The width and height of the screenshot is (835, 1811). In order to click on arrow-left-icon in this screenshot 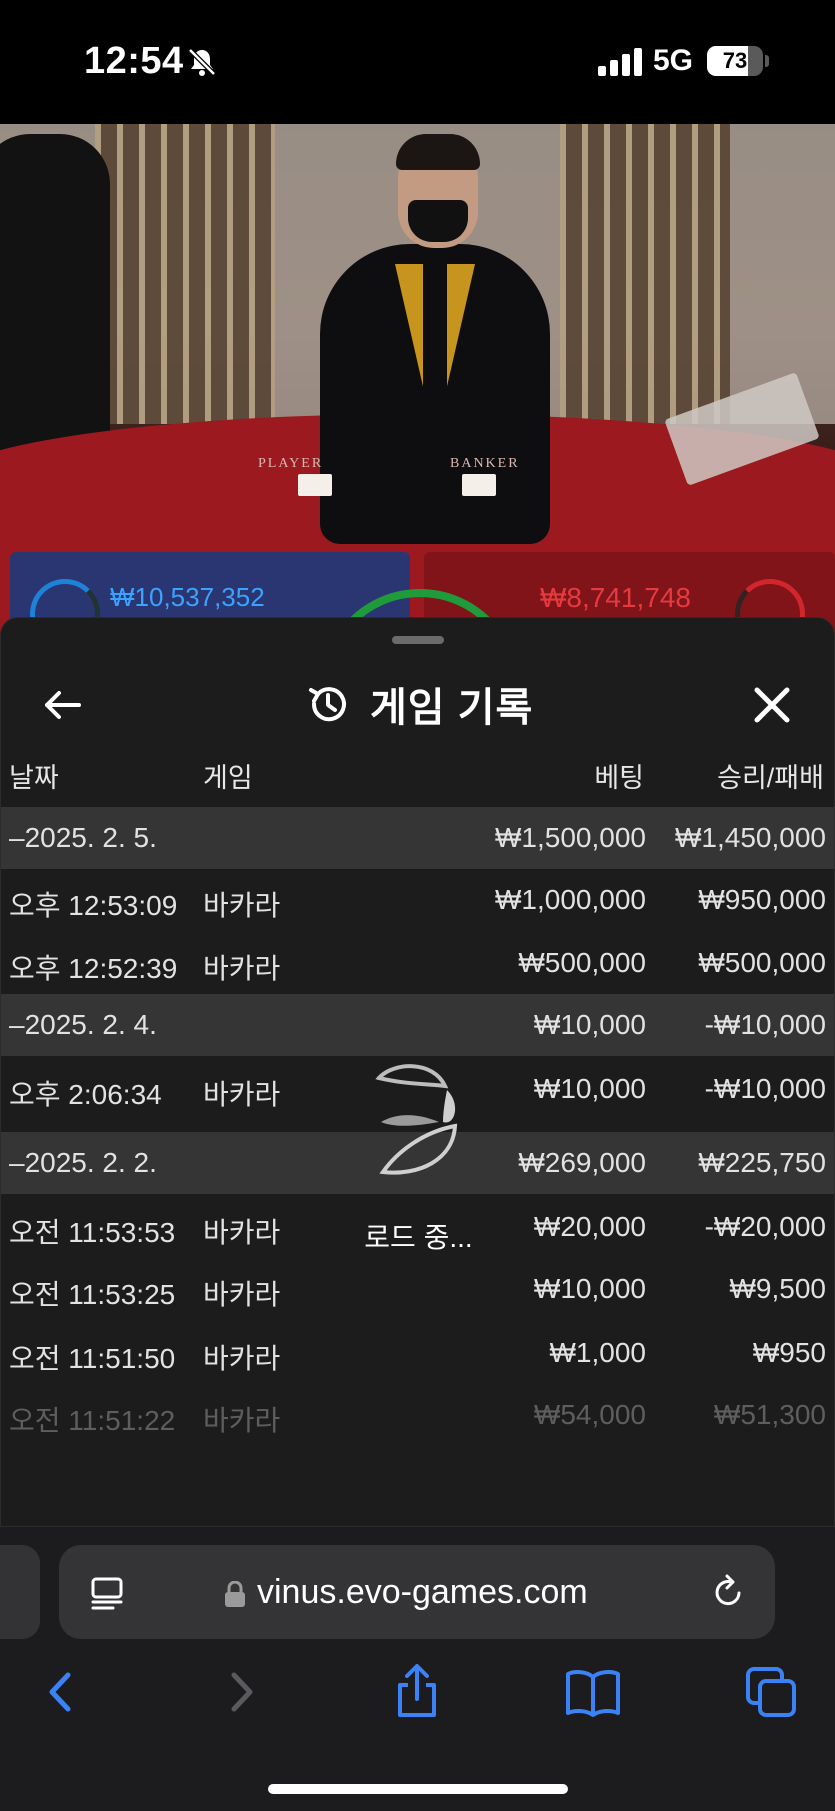, I will do `click(62, 705)`.